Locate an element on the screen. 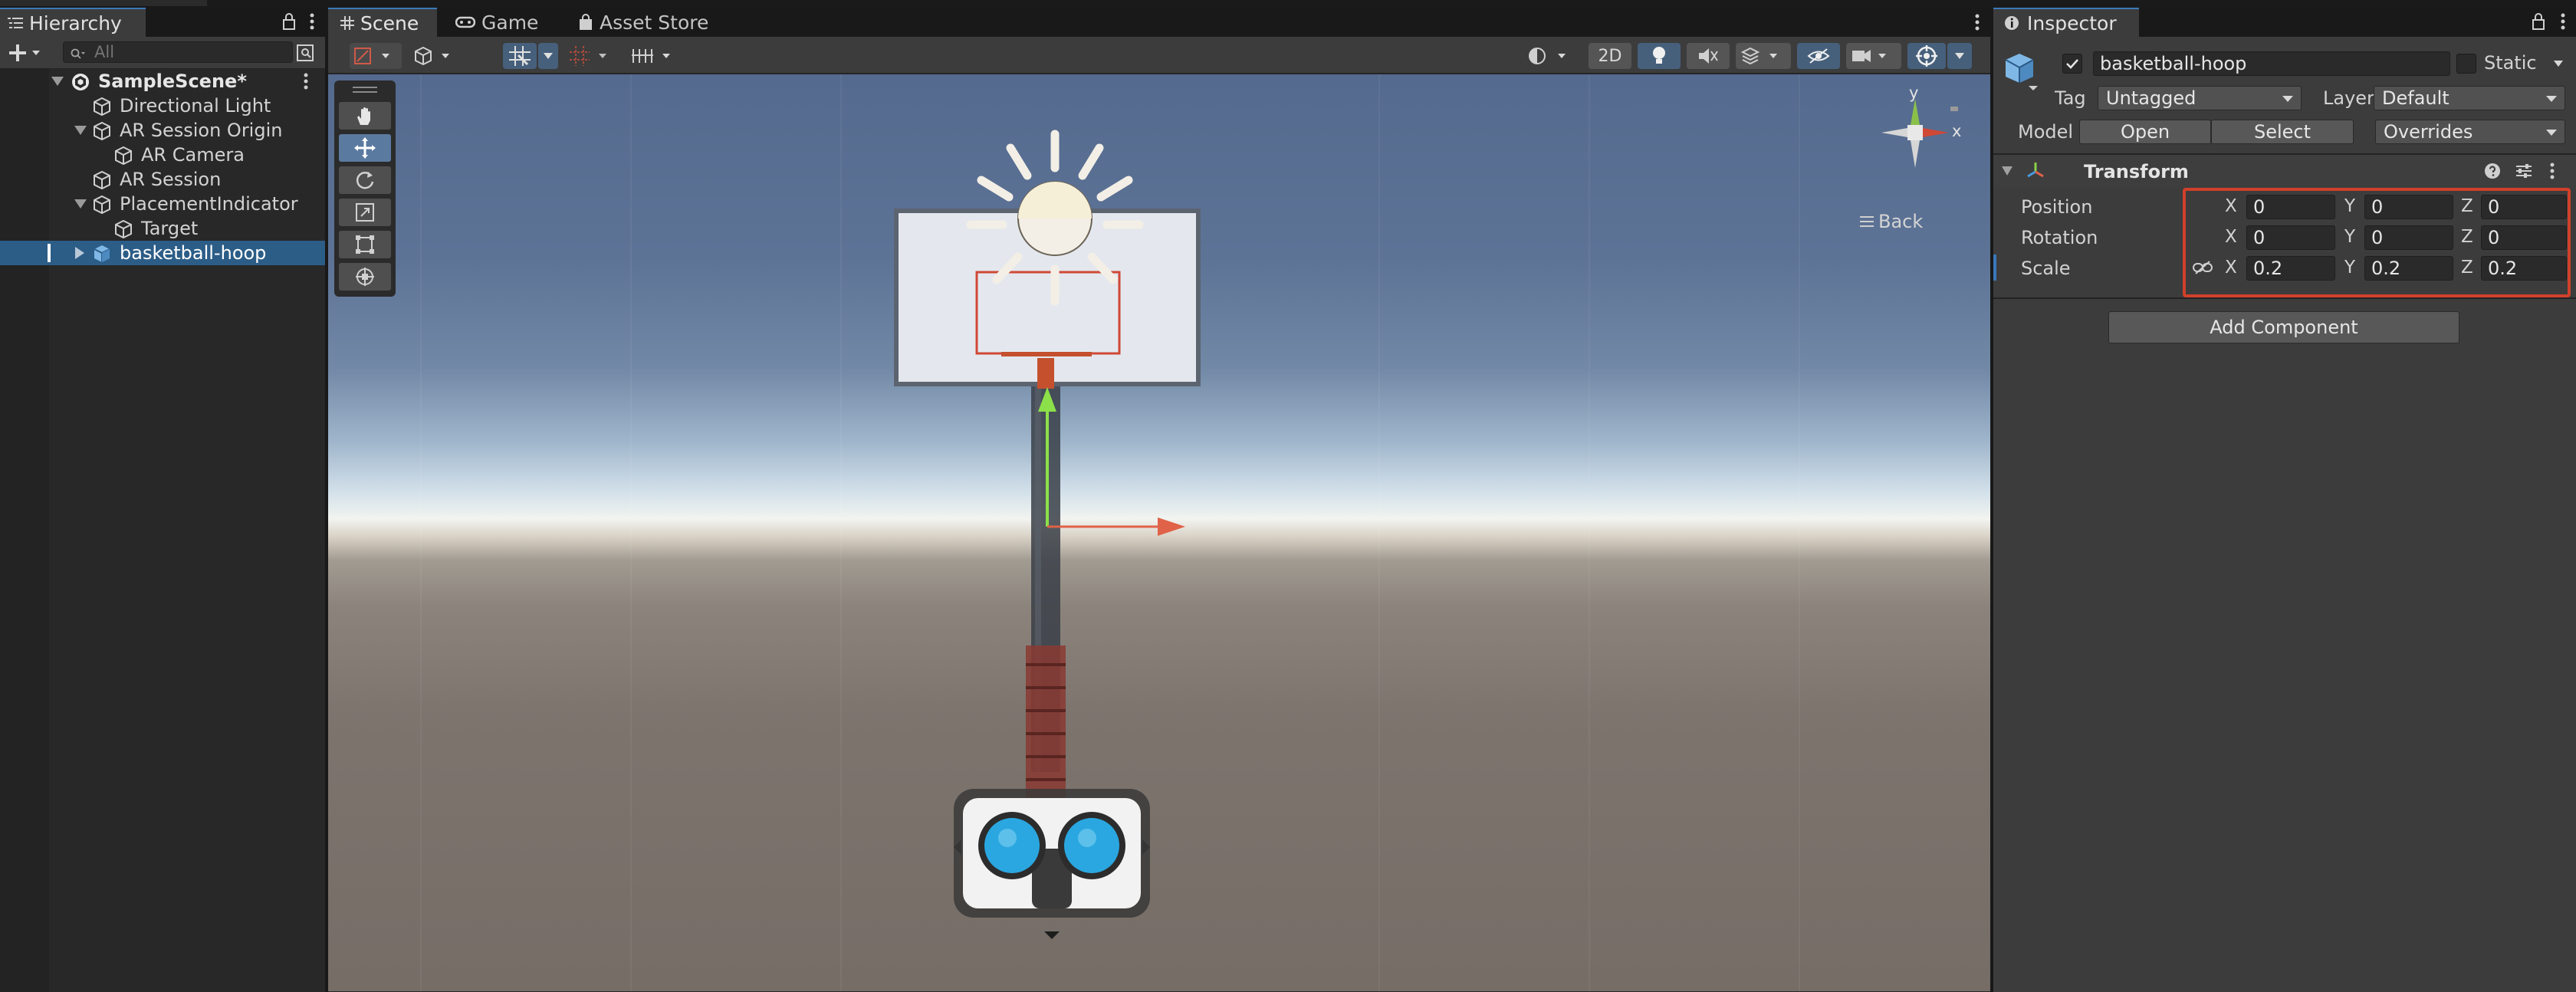 The height and width of the screenshot is (992, 2576). tag-dropdown: Untagged is located at coordinates (2200, 98).